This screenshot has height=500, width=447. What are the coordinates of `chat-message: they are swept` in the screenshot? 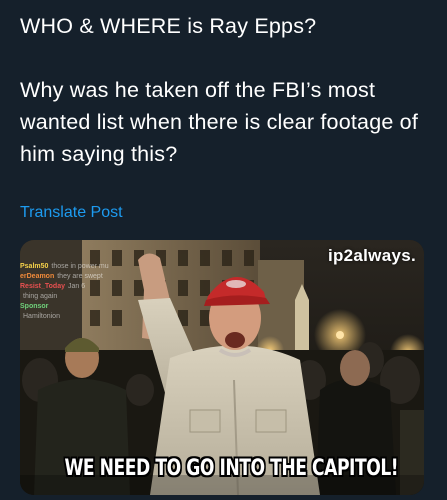 It's located at (80, 276).